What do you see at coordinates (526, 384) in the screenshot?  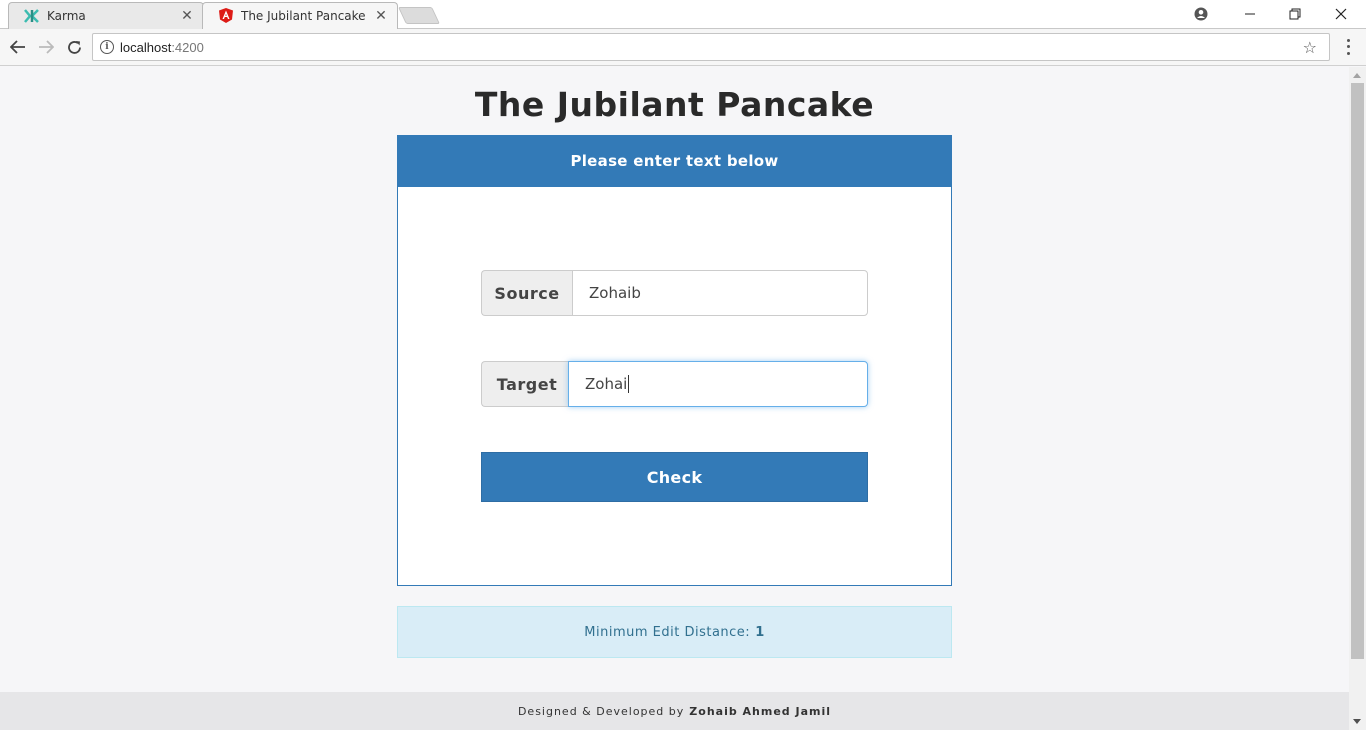 I see `target-label: Target` at bounding box center [526, 384].